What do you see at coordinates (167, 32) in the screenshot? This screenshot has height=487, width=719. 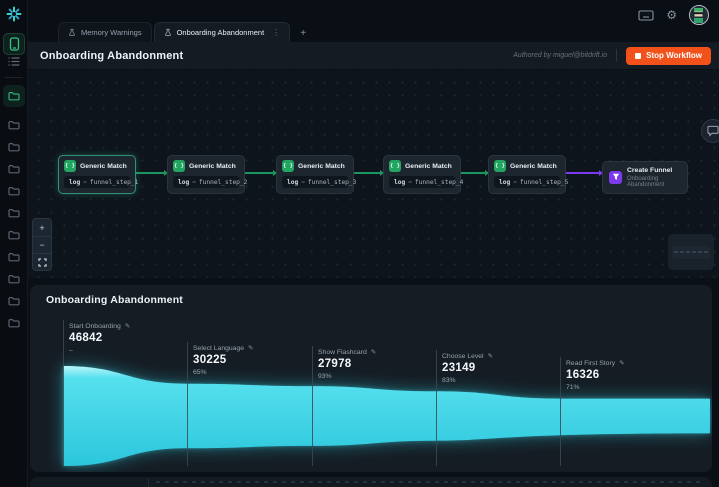 I see `workflow-icon` at bounding box center [167, 32].